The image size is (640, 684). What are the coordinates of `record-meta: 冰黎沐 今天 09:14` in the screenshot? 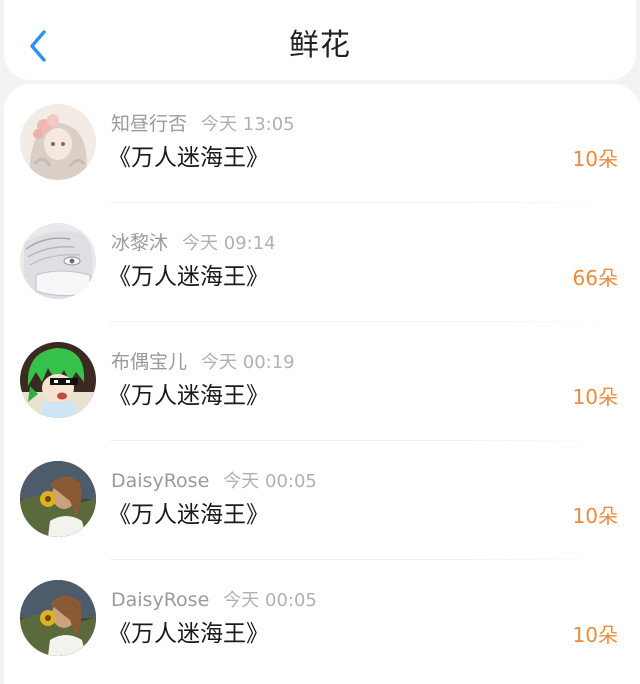 It's located at (193, 243).